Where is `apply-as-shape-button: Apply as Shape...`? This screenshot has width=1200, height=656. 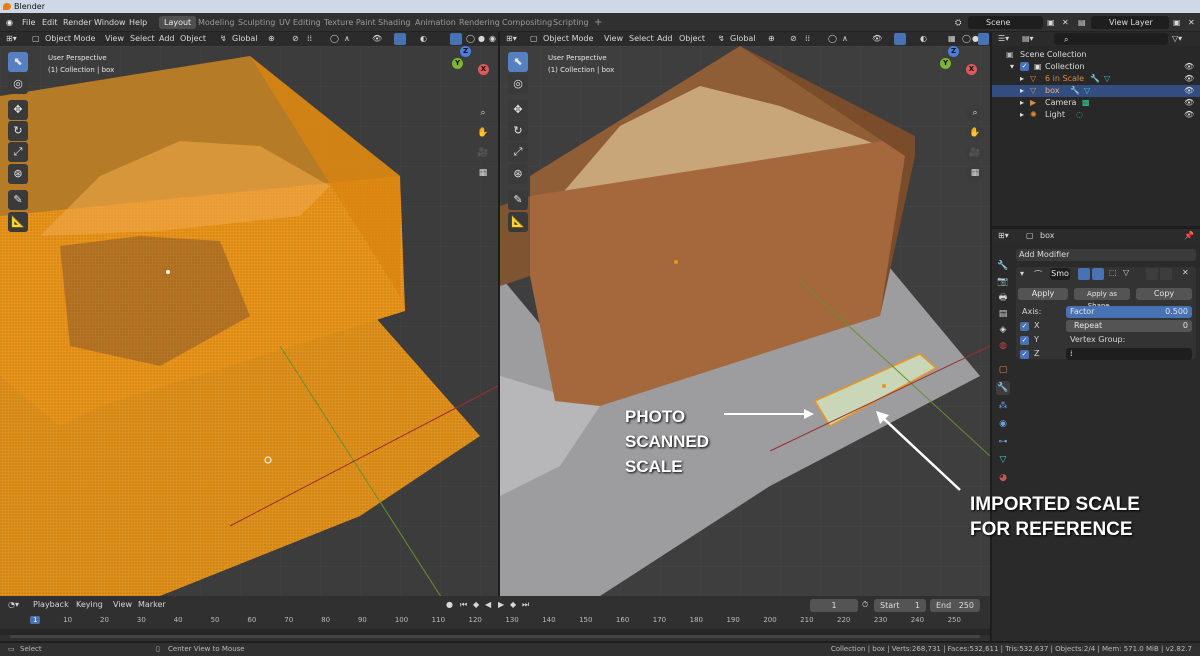 apply-as-shape-button: Apply as Shape... is located at coordinates (1102, 299).